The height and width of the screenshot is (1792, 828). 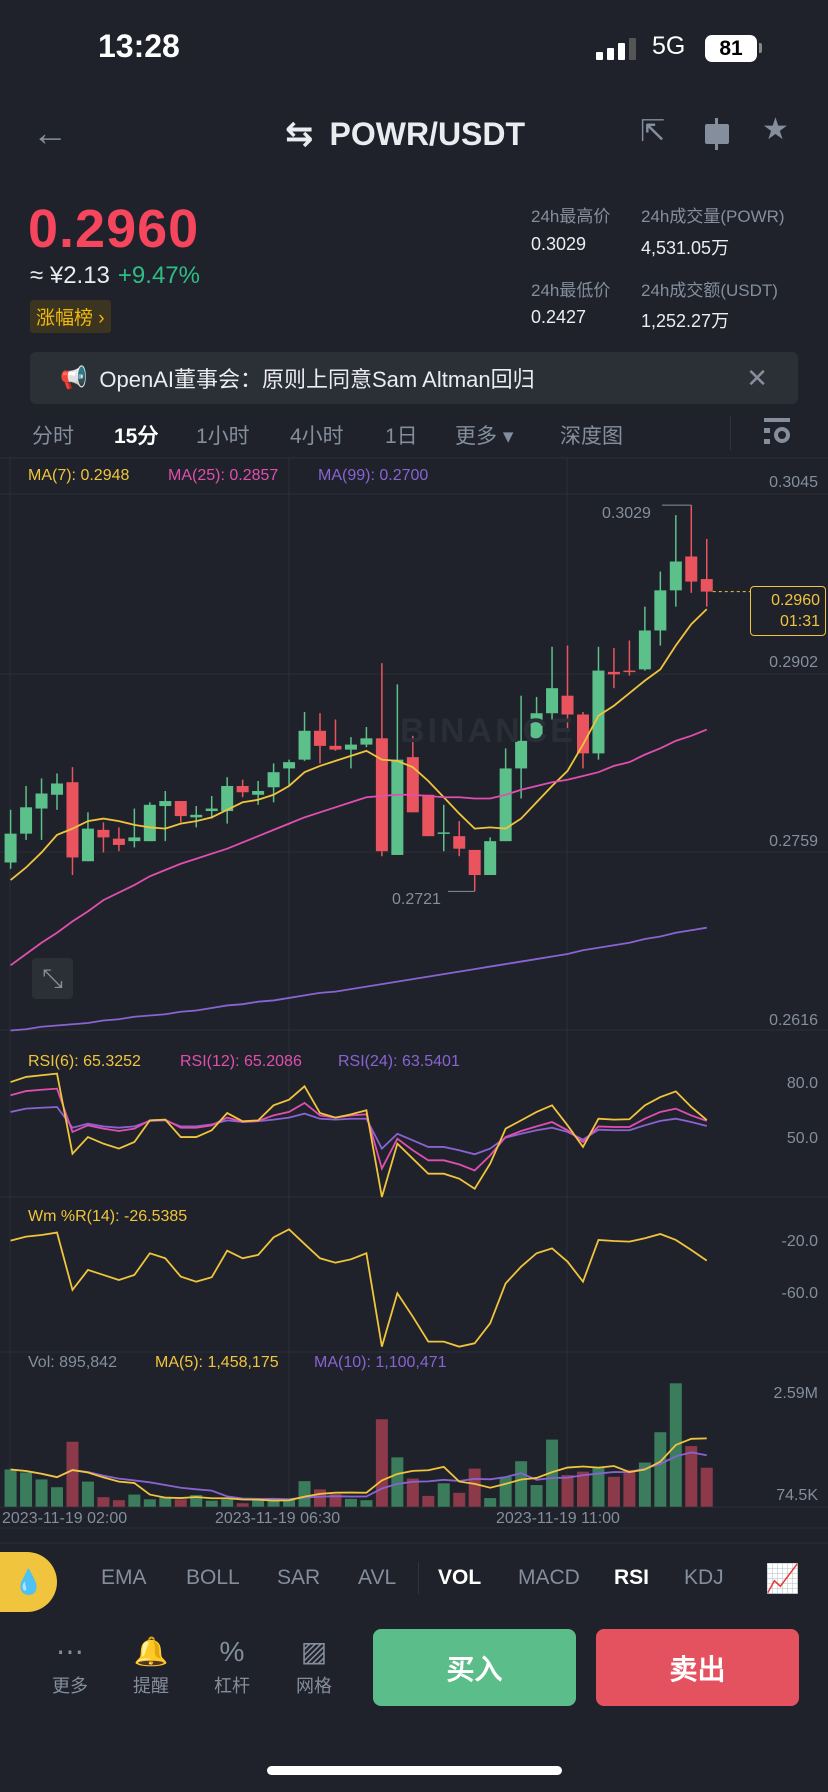 I want to click on tab-indicator-sar: SAR, so click(x=298, y=1578).